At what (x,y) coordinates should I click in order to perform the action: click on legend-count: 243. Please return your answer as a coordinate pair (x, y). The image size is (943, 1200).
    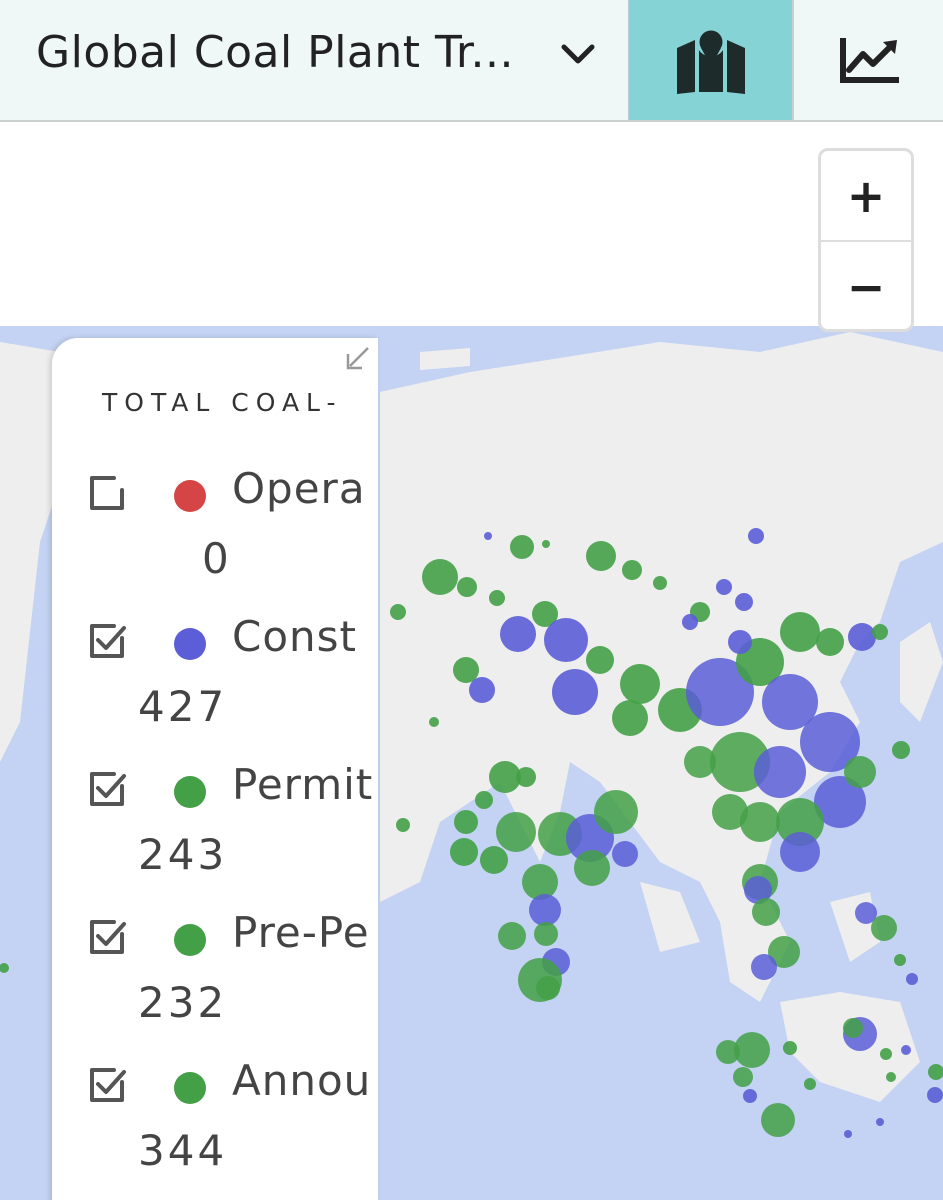
    Looking at the image, I should click on (183, 854).